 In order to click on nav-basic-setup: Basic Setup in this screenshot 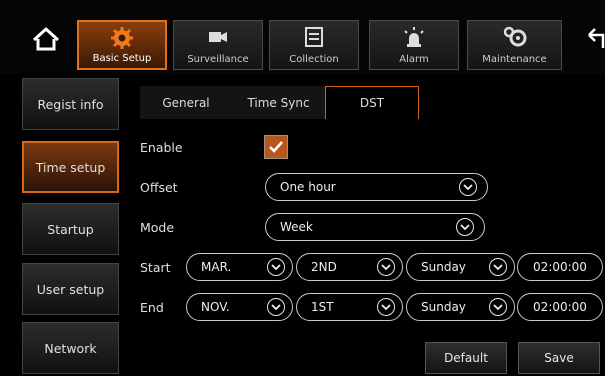, I will do `click(122, 45)`.